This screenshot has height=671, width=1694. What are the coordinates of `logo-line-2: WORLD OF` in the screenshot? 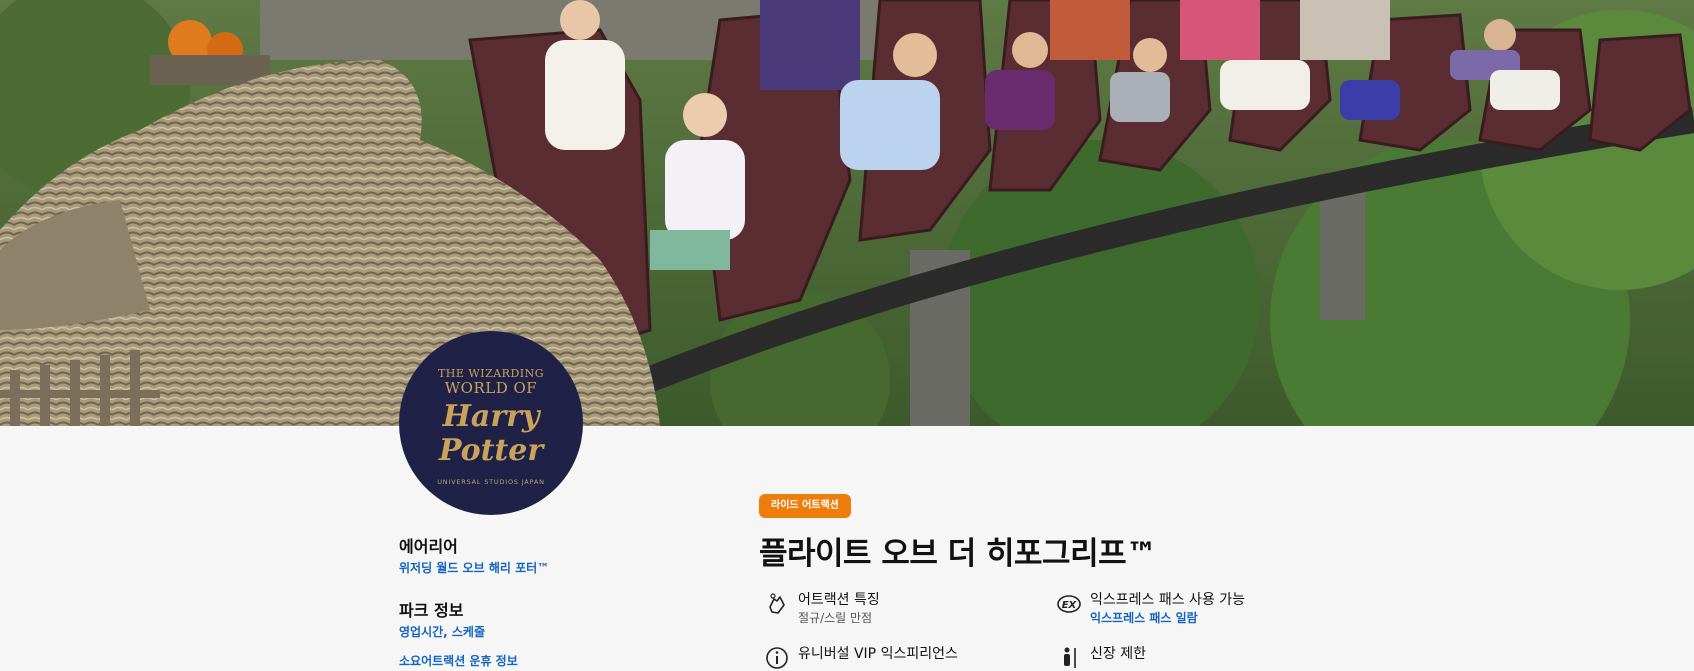 It's located at (491, 387).